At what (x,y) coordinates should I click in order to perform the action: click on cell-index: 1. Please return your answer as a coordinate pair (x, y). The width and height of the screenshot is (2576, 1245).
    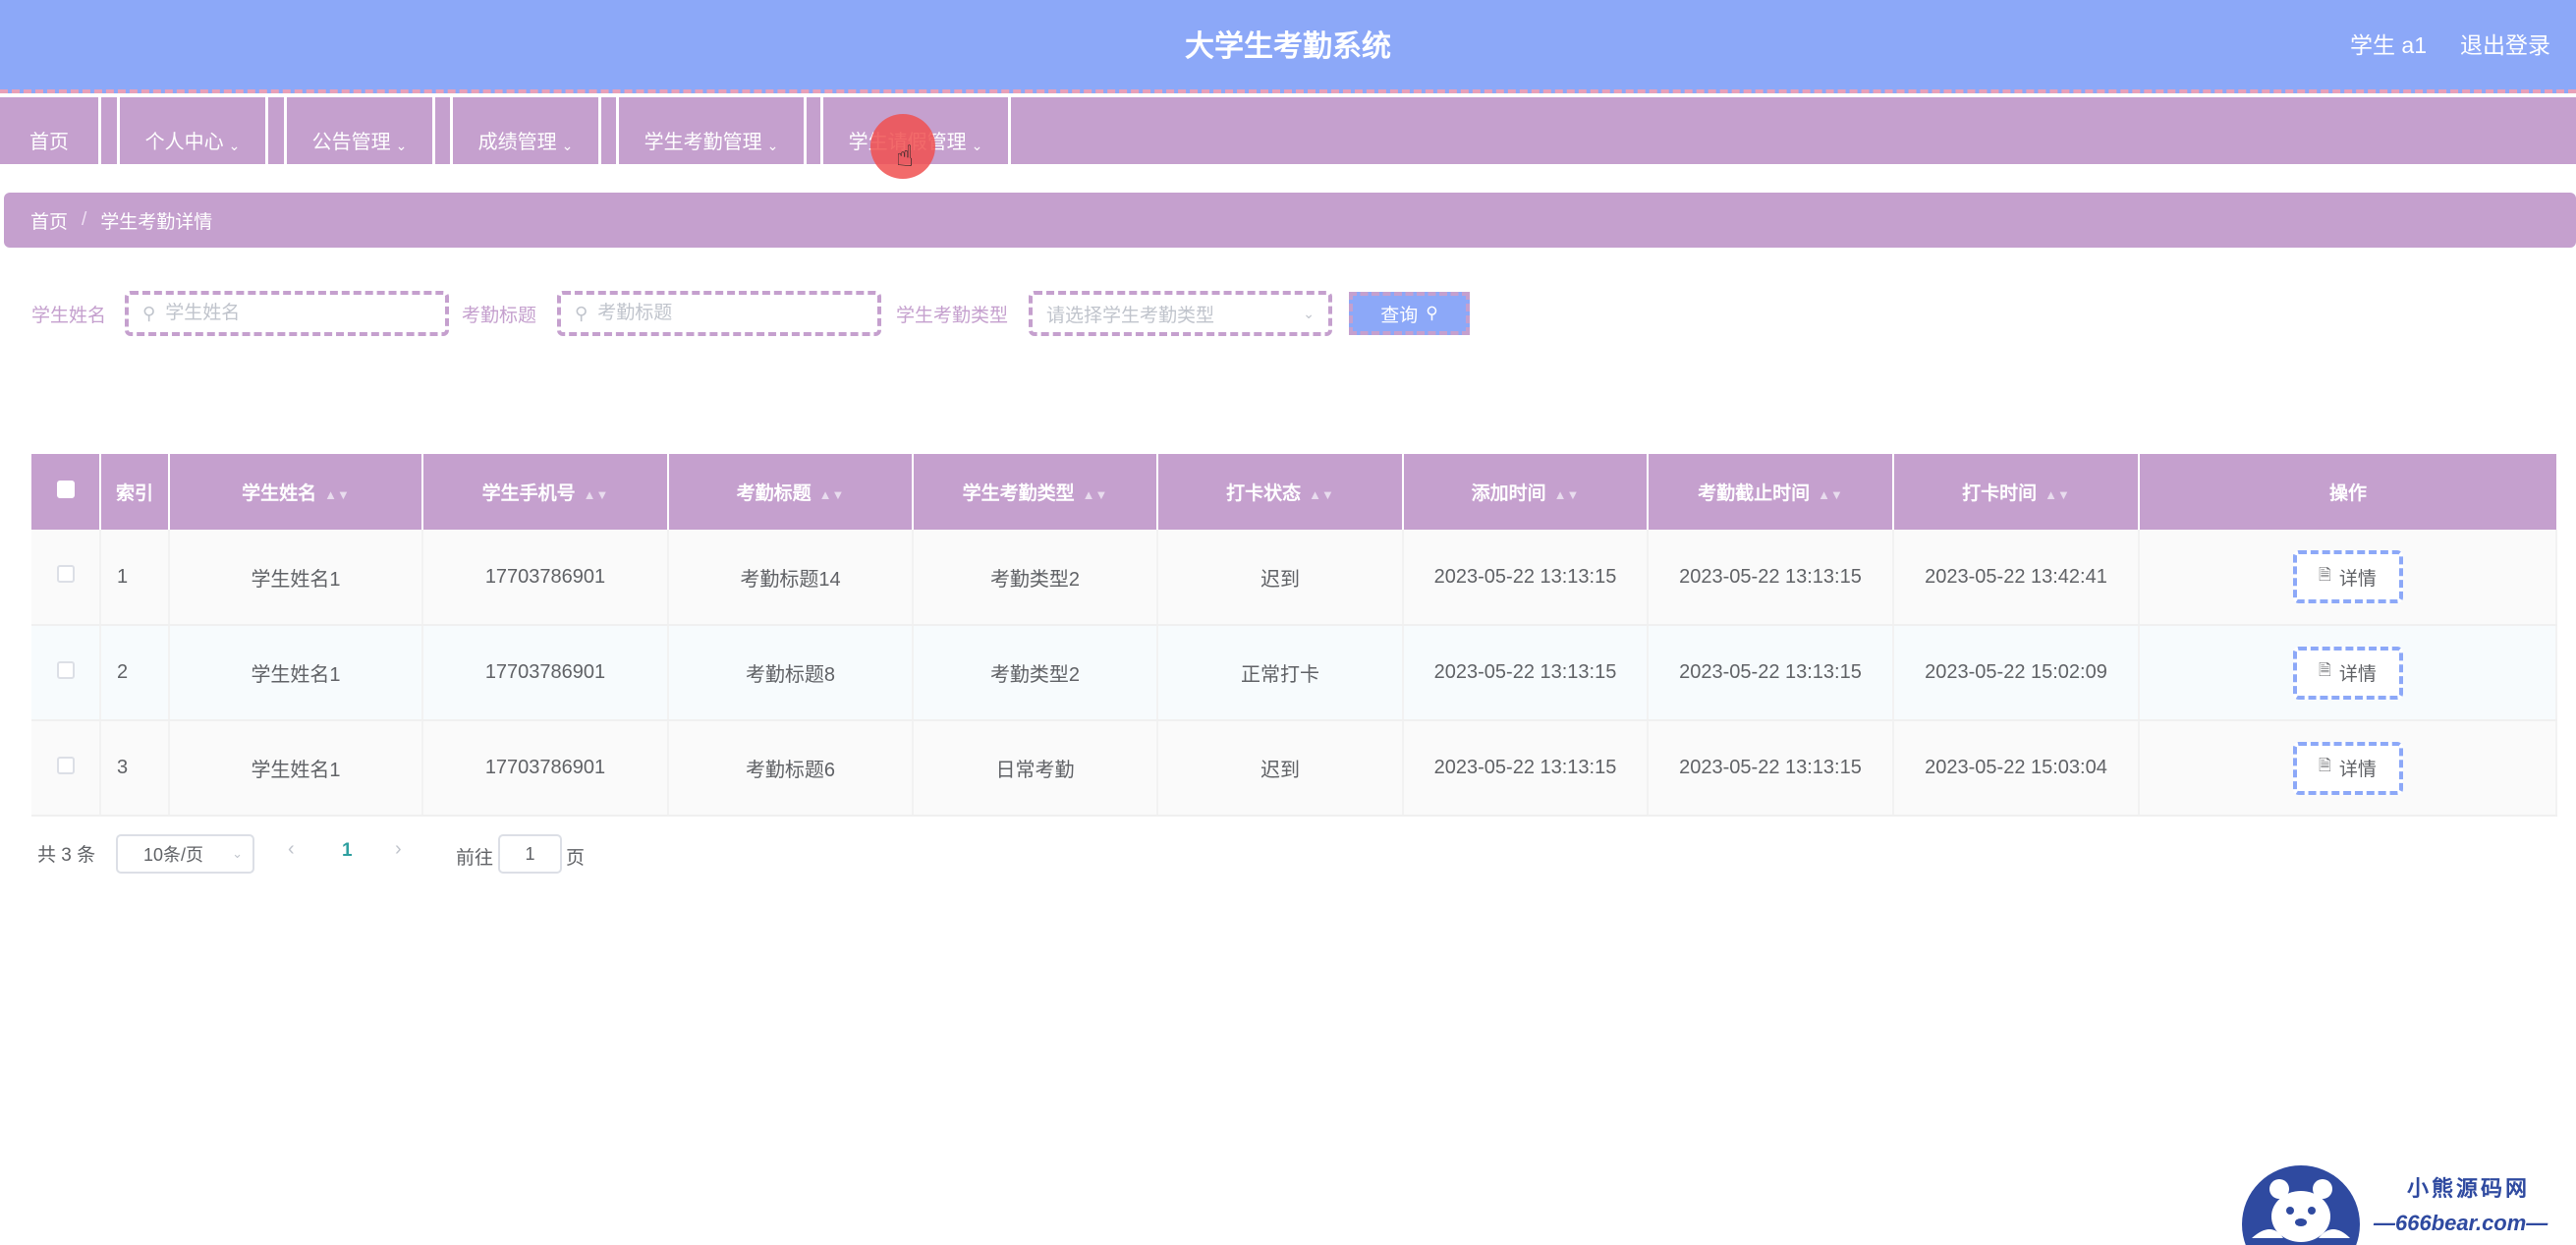
    Looking at the image, I should click on (135, 578).